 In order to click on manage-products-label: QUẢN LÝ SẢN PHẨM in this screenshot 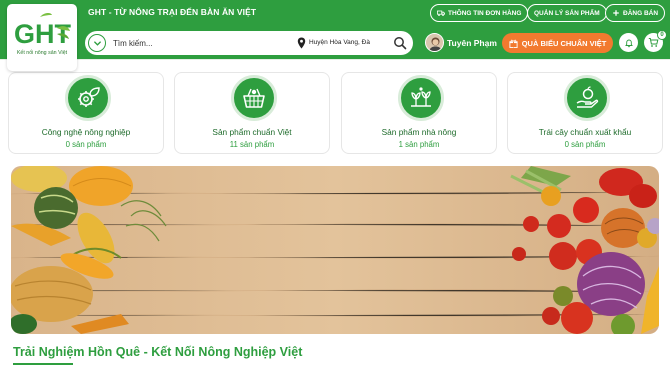, I will do `click(567, 13)`.